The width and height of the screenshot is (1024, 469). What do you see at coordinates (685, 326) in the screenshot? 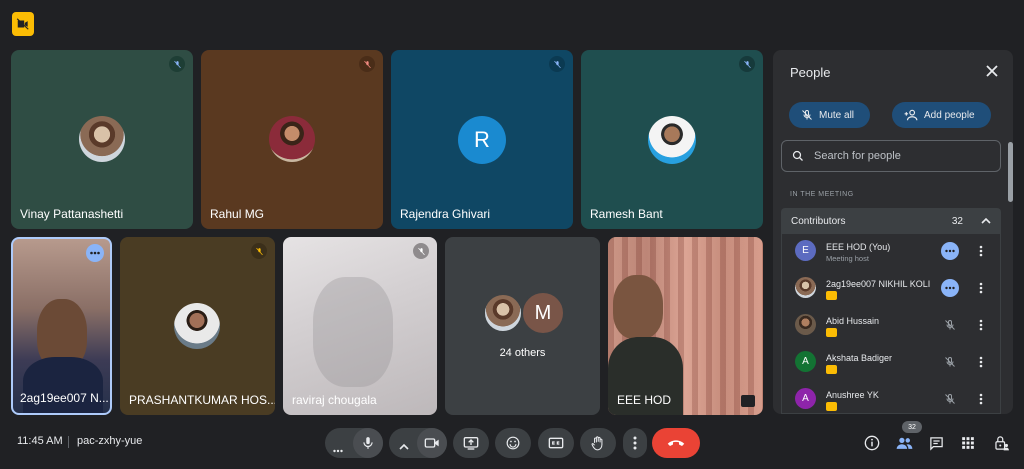
I see `participant-tile-self: EEE HOD` at bounding box center [685, 326].